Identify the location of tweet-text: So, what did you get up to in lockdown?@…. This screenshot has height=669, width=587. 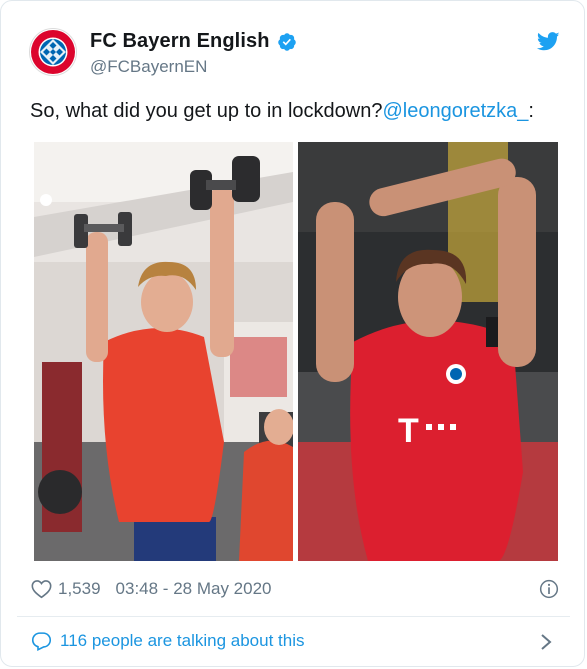
(282, 111).